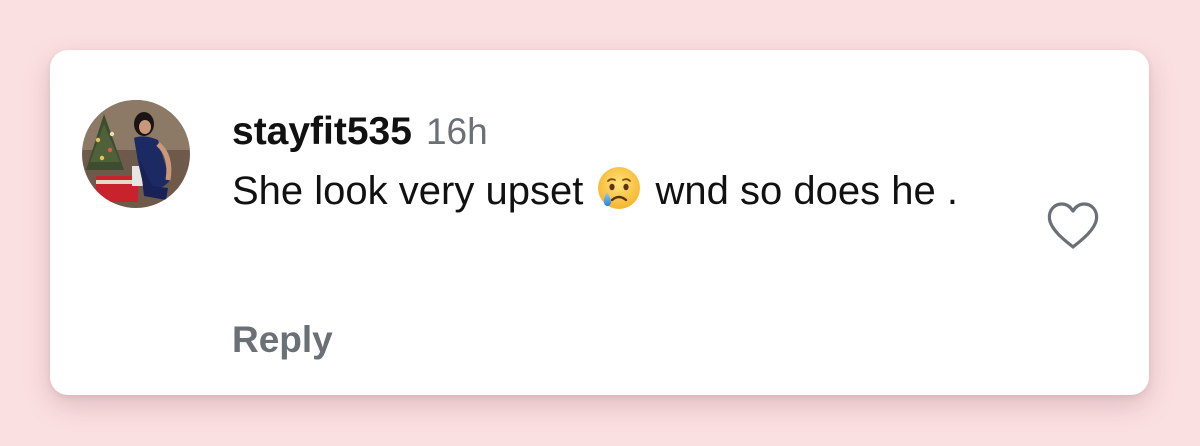 The height and width of the screenshot is (446, 1200). What do you see at coordinates (619, 188) in the screenshot?
I see `crying-face-icon` at bounding box center [619, 188].